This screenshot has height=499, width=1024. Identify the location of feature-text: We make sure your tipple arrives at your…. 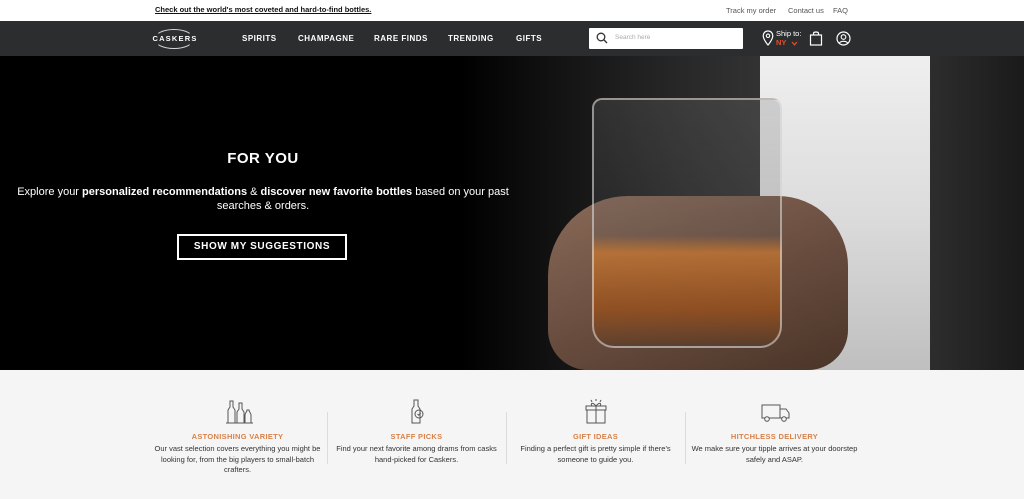
(774, 454).